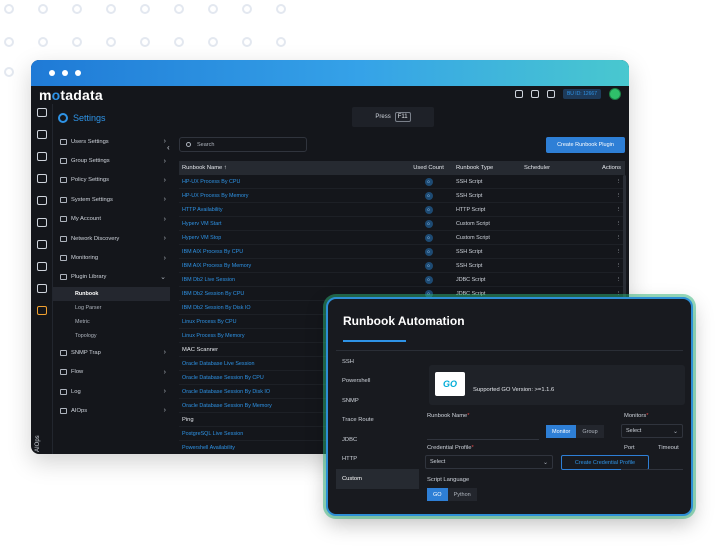  Describe the element at coordinates (428, 209) in the screenshot. I see `used-count-cell: 0` at that location.